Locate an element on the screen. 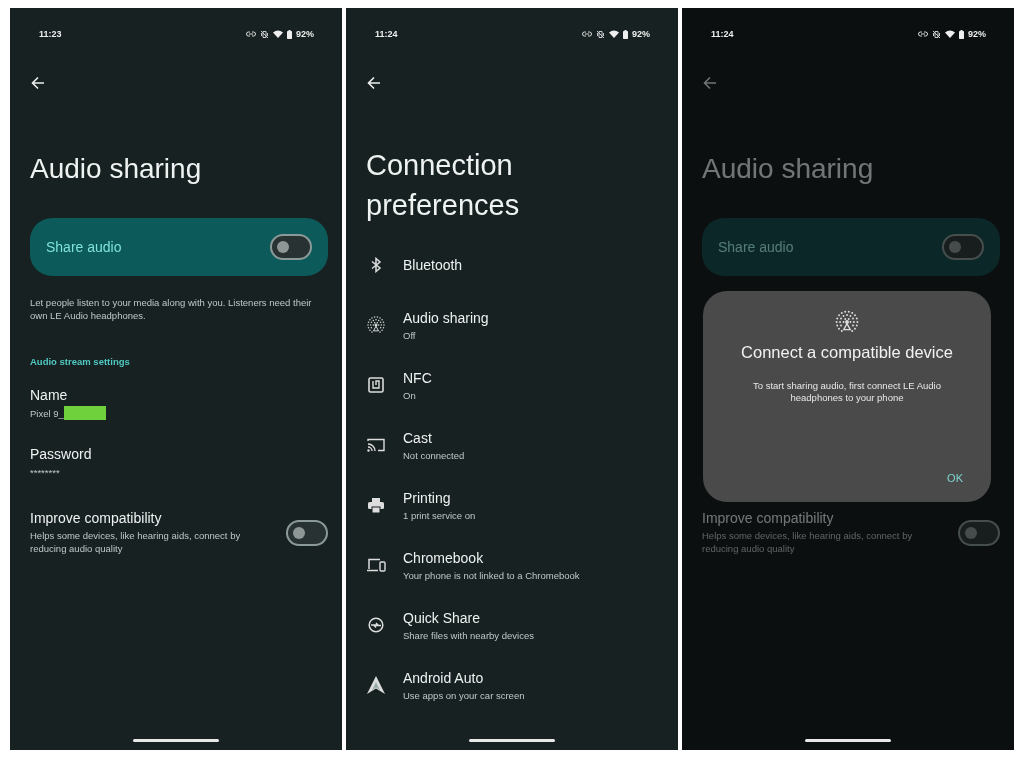  setting-summary: Your phone is not linked to a Chromebook is located at coordinates (491, 575).